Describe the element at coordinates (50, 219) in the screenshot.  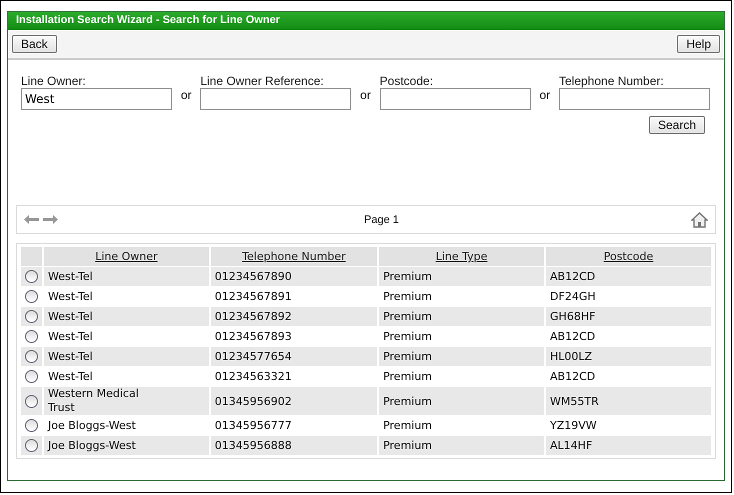
I see `forward-arrow-icon` at that location.